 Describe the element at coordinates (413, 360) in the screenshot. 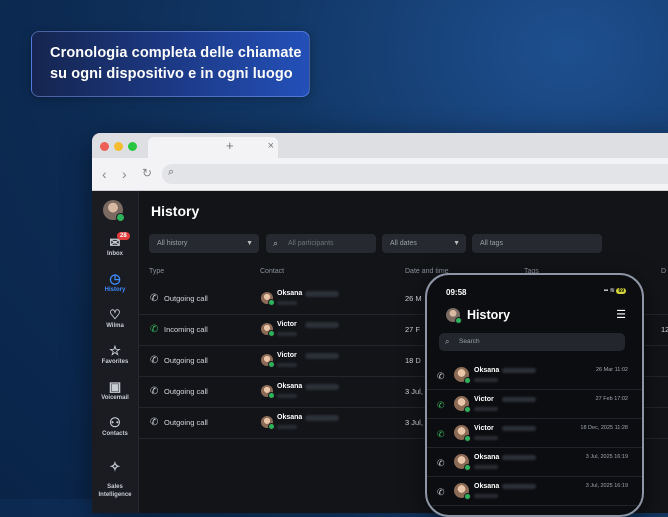

I see `call-date: 18 D` at that location.